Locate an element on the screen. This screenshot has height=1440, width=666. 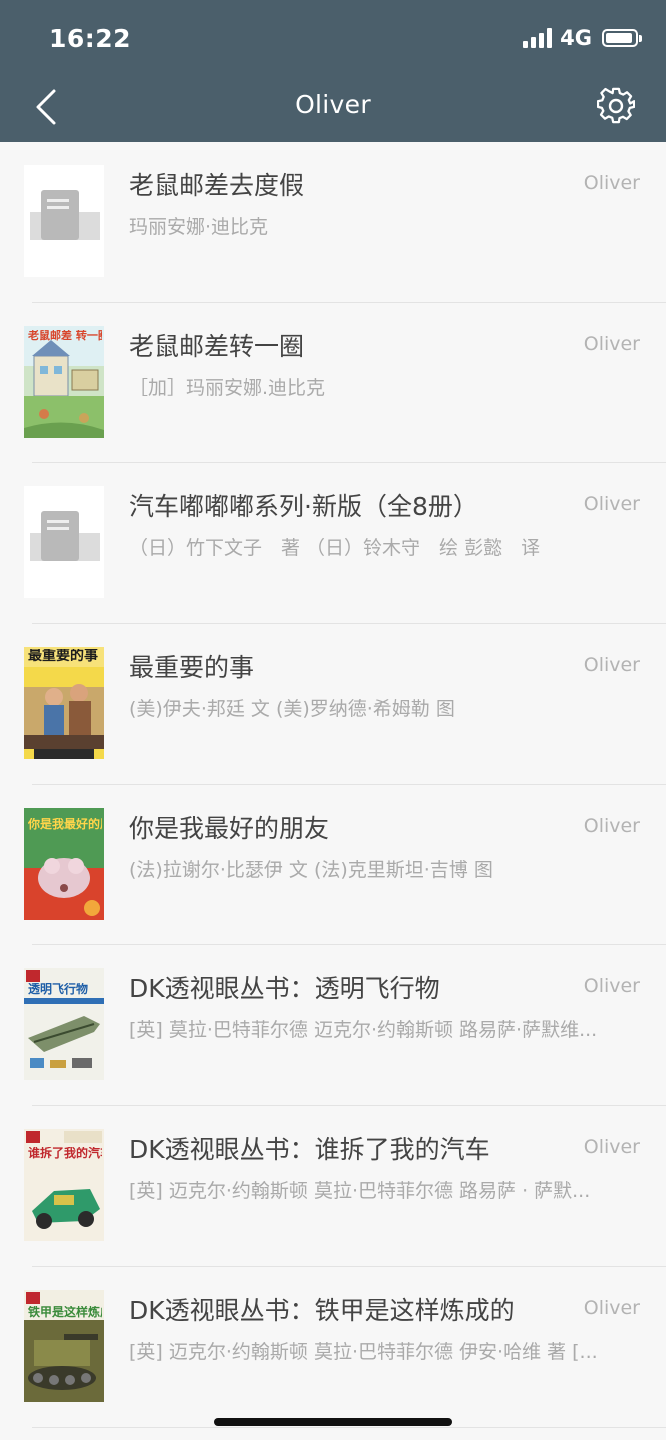
status-indicators: 4G is located at coordinates (582, 38).